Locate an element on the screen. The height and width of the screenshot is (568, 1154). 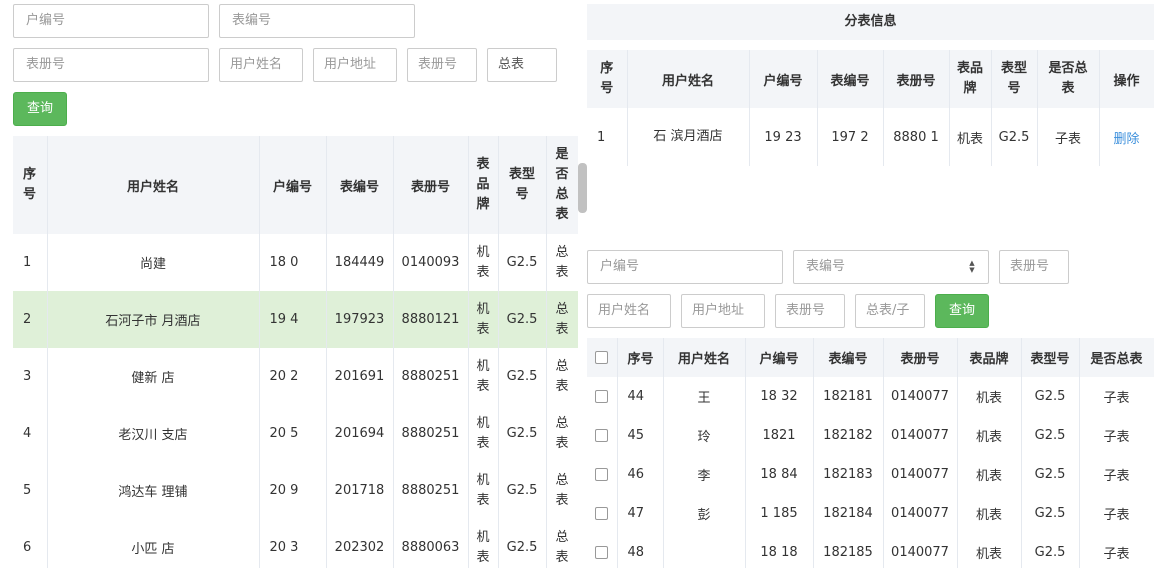
meter-no-input: 表编号 is located at coordinates (317, 21).